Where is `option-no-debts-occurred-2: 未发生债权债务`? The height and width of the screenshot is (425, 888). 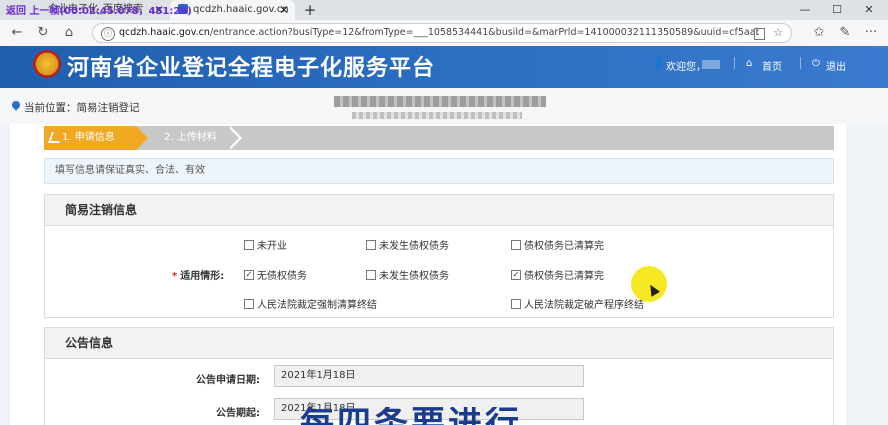 option-no-debts-occurred-2: 未发生债权债务 is located at coordinates (407, 274).